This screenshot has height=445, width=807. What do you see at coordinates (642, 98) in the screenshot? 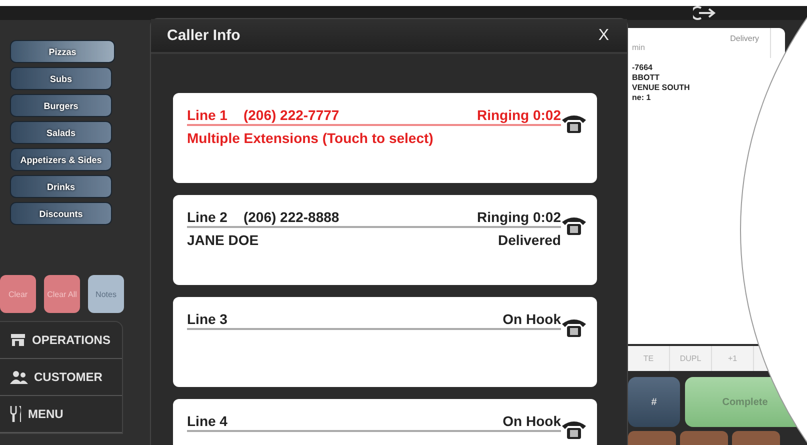
I see `receipt-line: ne: 1` at bounding box center [642, 98].